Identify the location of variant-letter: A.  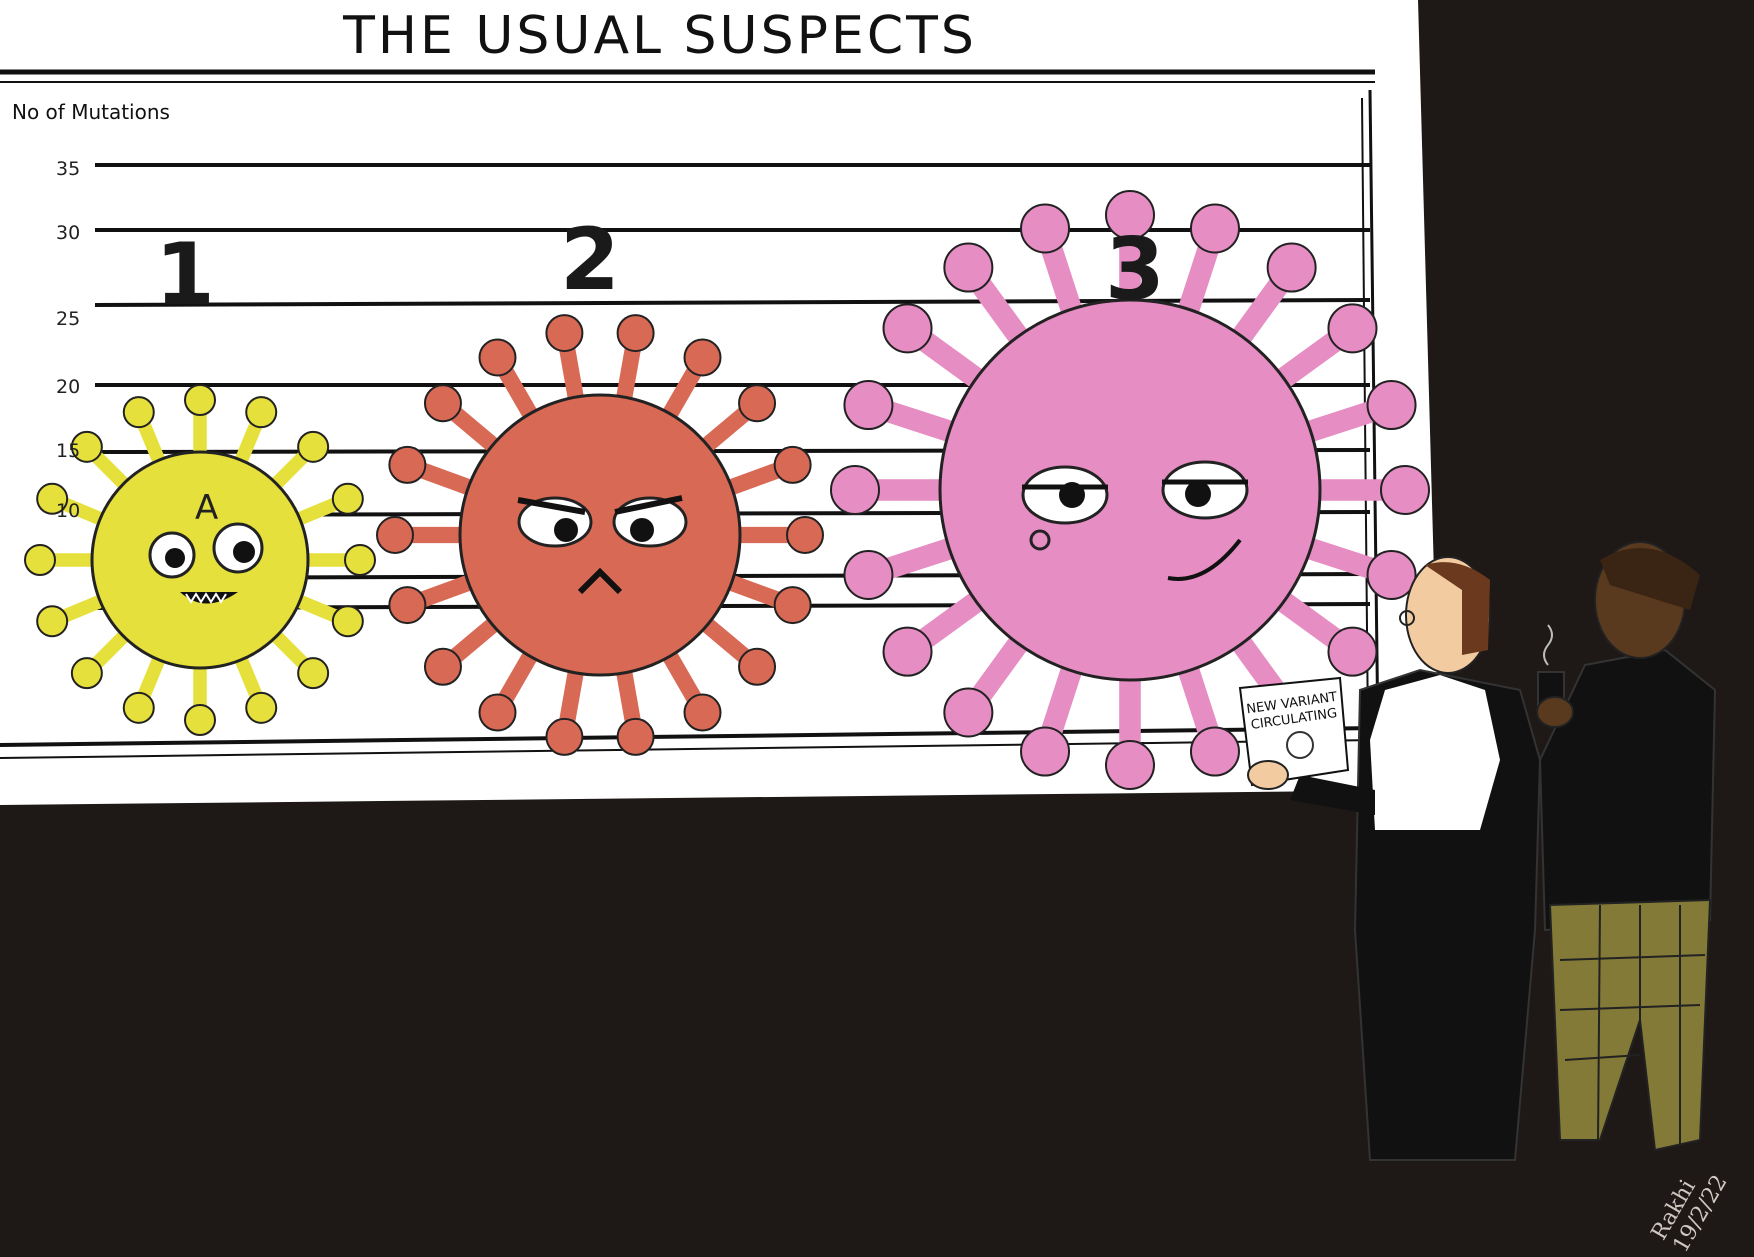
(207, 508).